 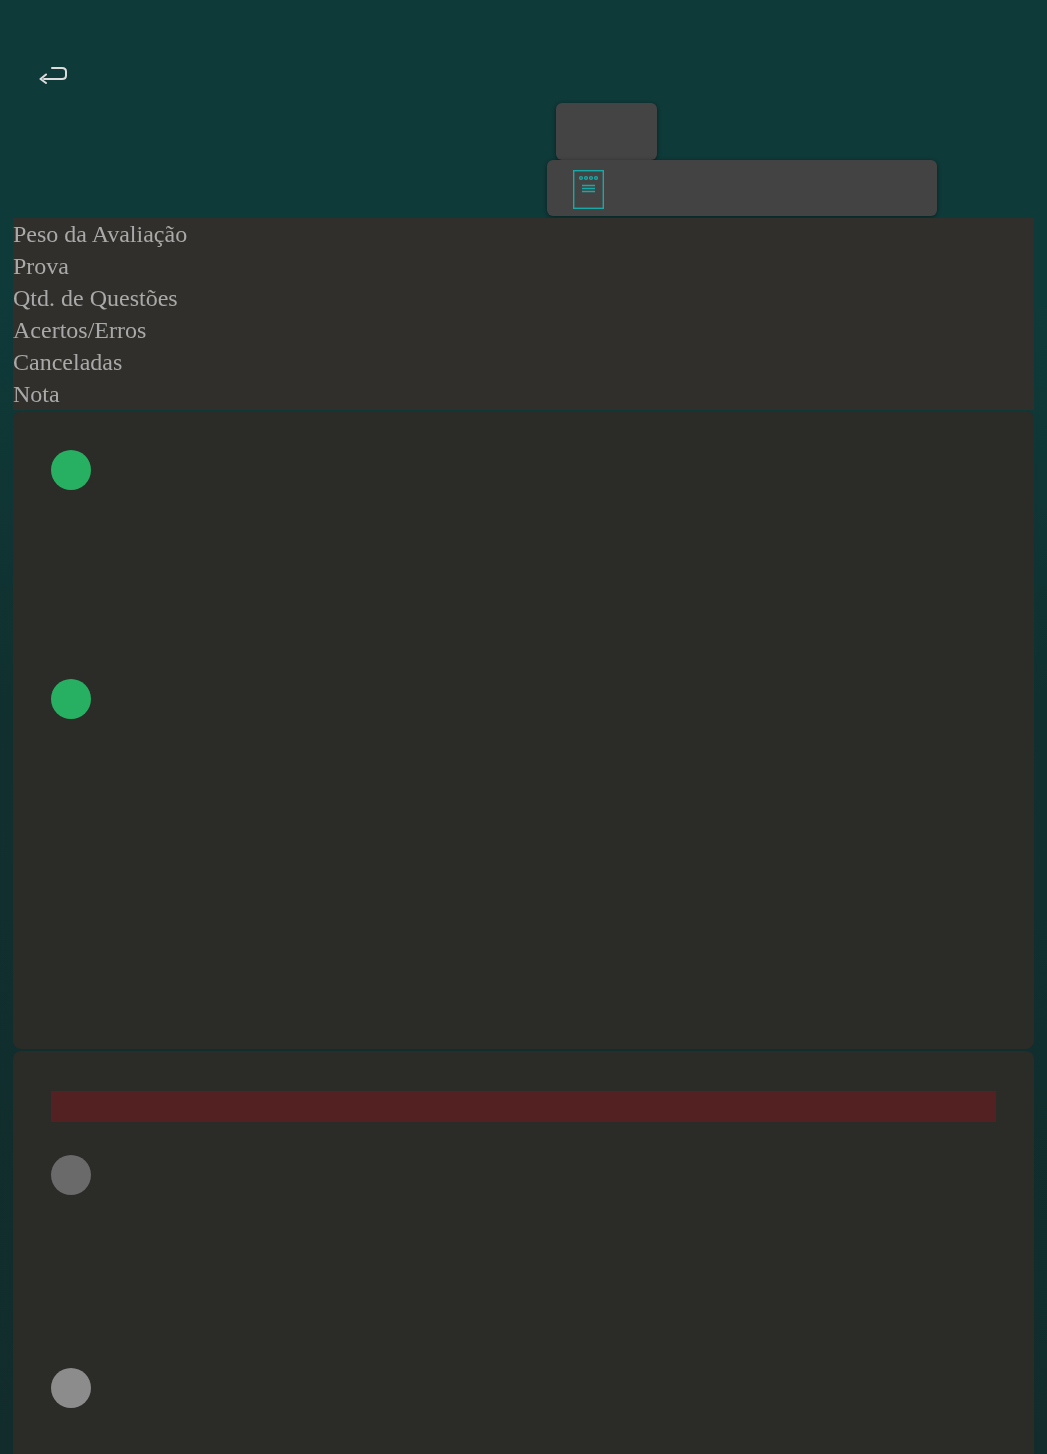 What do you see at coordinates (80, 330) in the screenshot?
I see `column-label: Acertos/Erros` at bounding box center [80, 330].